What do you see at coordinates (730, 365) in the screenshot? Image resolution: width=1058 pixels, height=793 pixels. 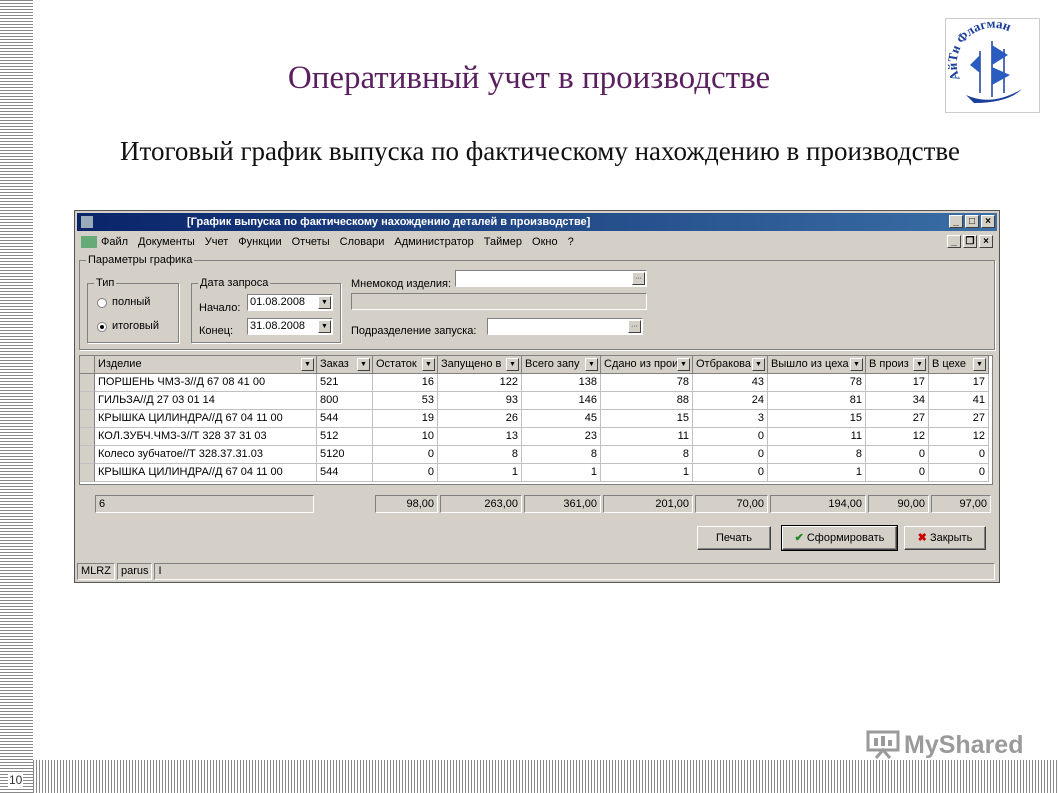 I see `col-header: Отбракова ▼` at bounding box center [730, 365].